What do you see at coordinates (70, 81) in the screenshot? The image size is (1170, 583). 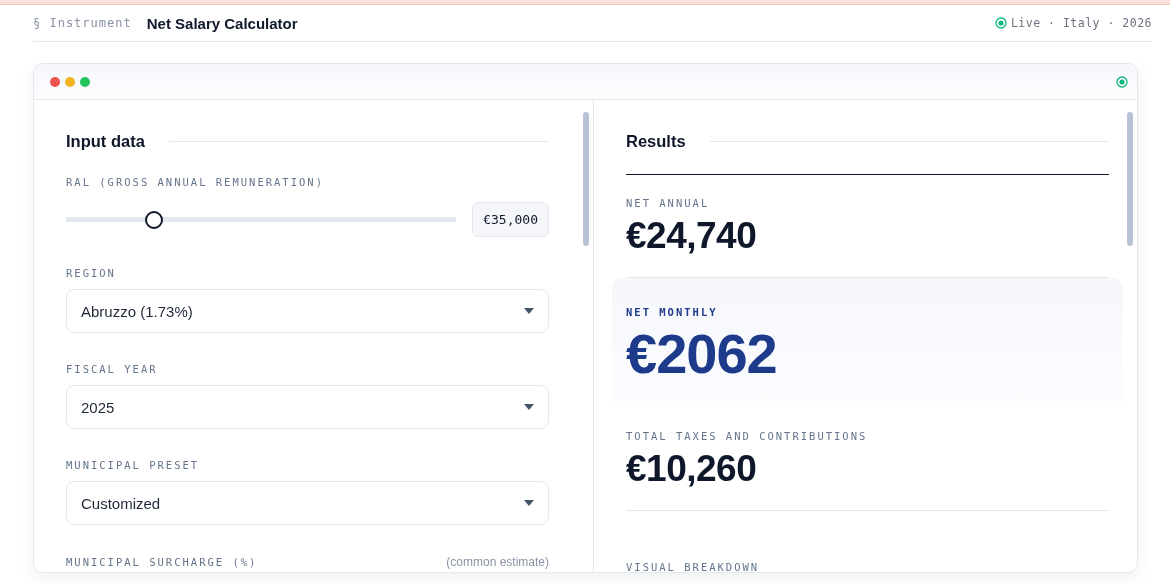 I see `minimize-dot-icon` at bounding box center [70, 81].